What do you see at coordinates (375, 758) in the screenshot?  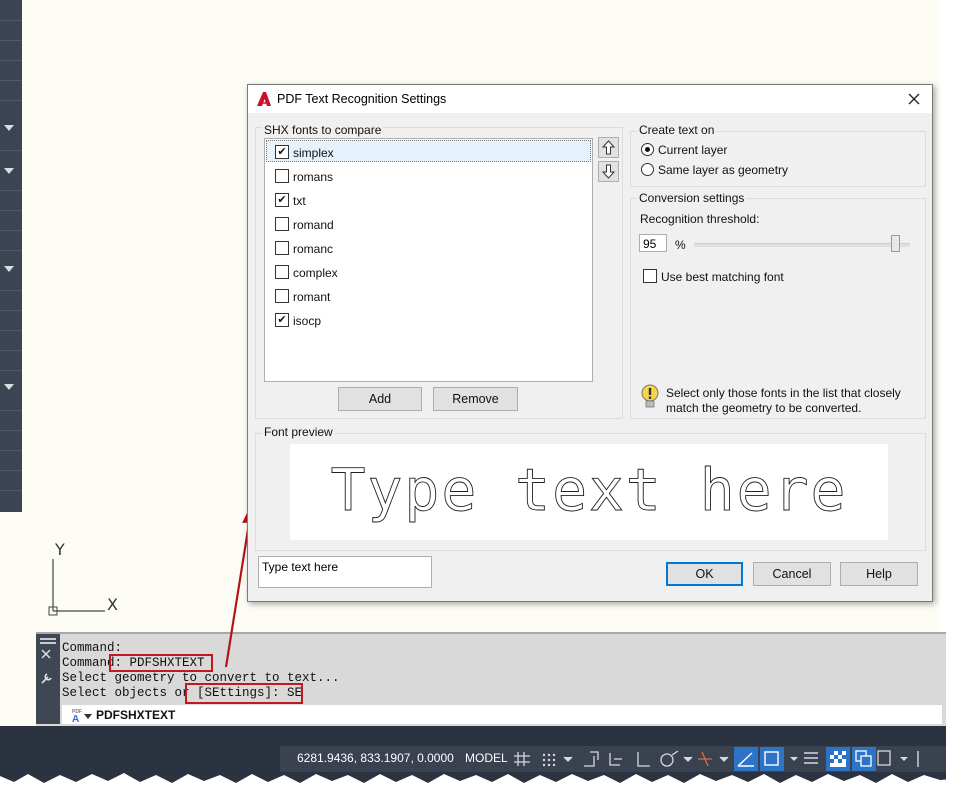 I see `coordinates-readout: 6281.9436, 833.1907, 0.0000` at bounding box center [375, 758].